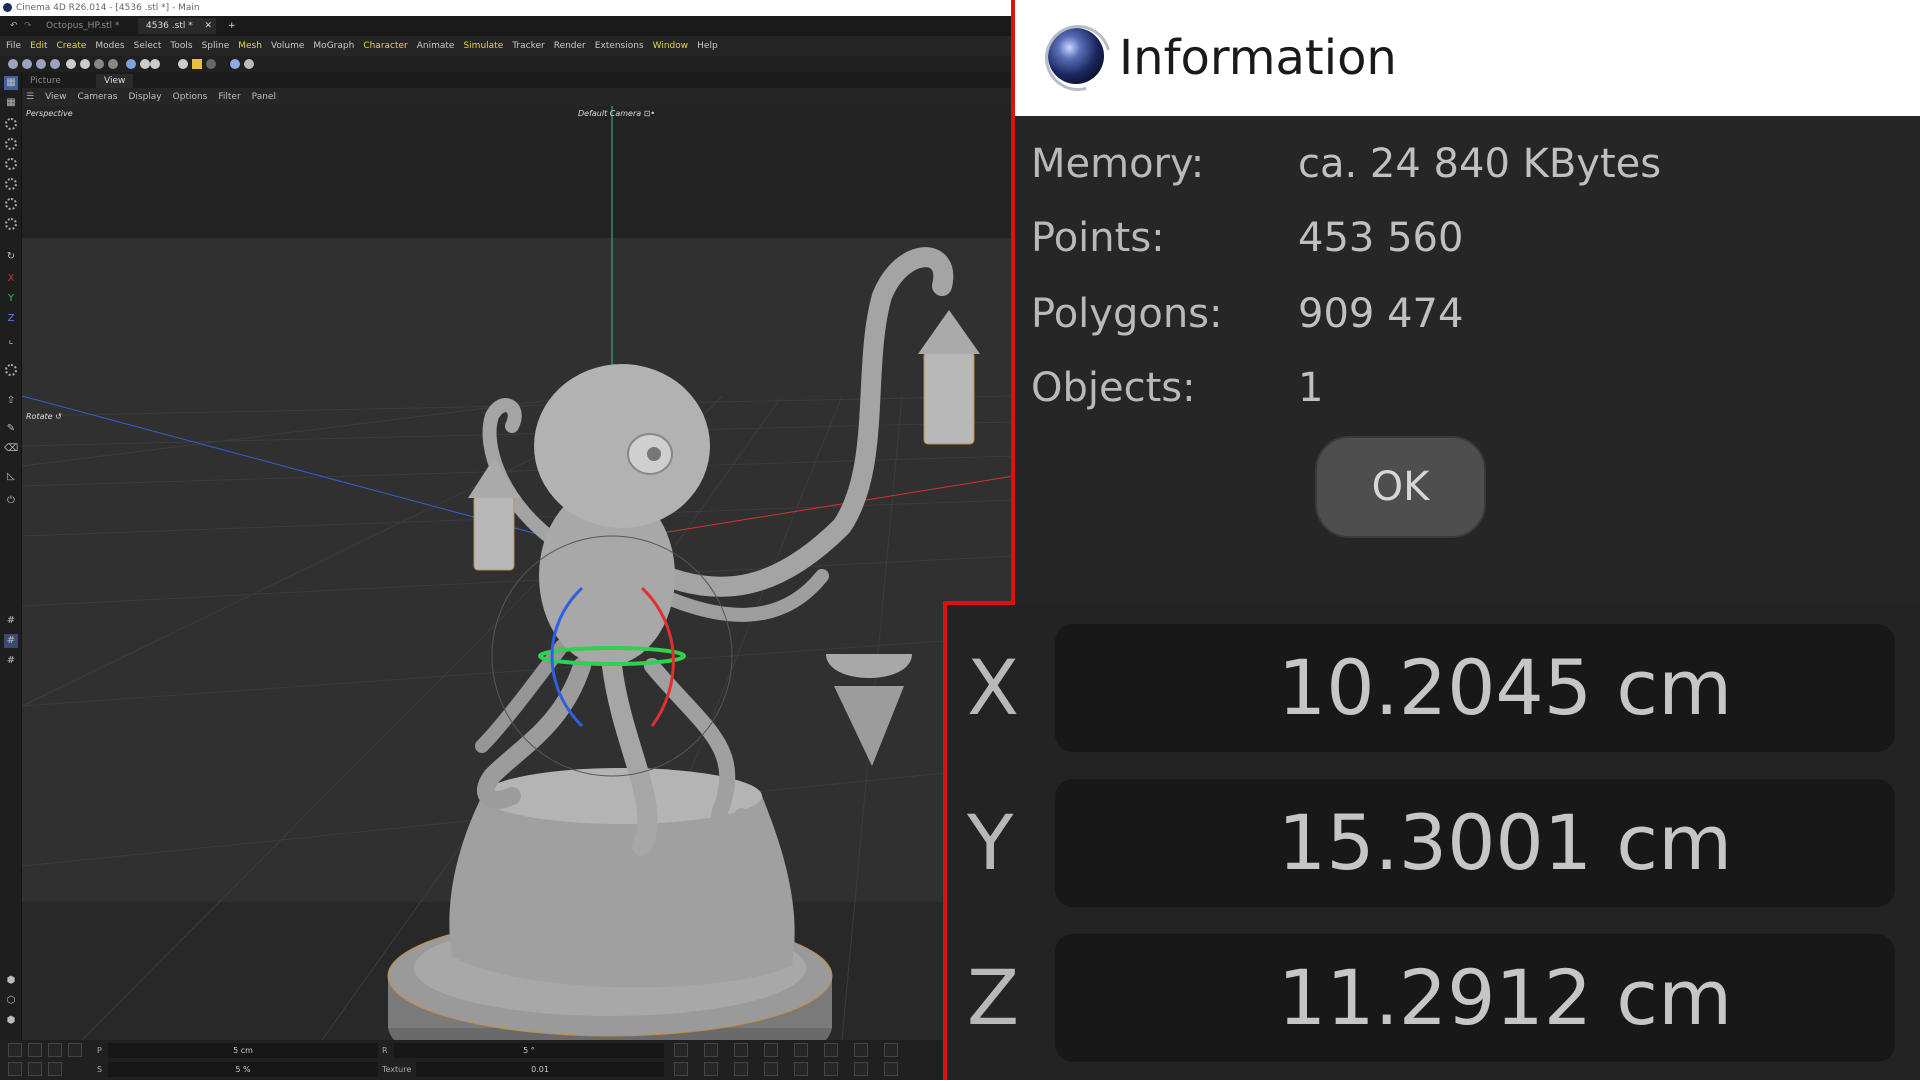 The image size is (1920, 1080). I want to click on menu-select: Select, so click(148, 46).